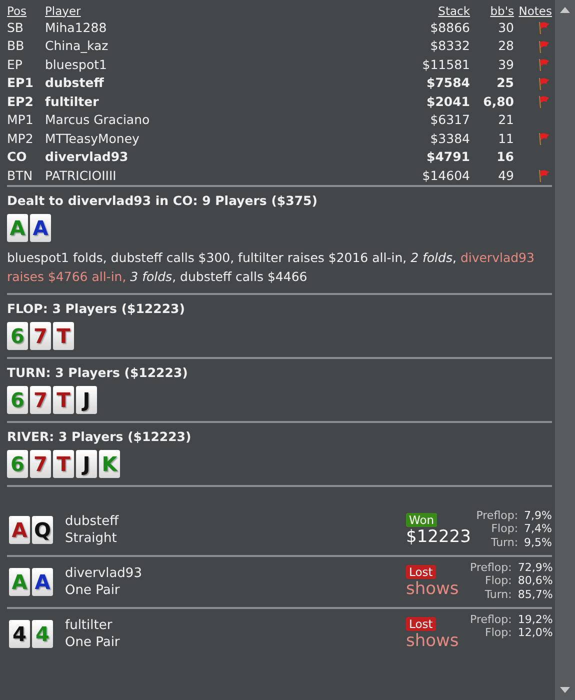 The image size is (575, 700). I want to click on player-name: PATRICIOIIII, so click(80, 175).